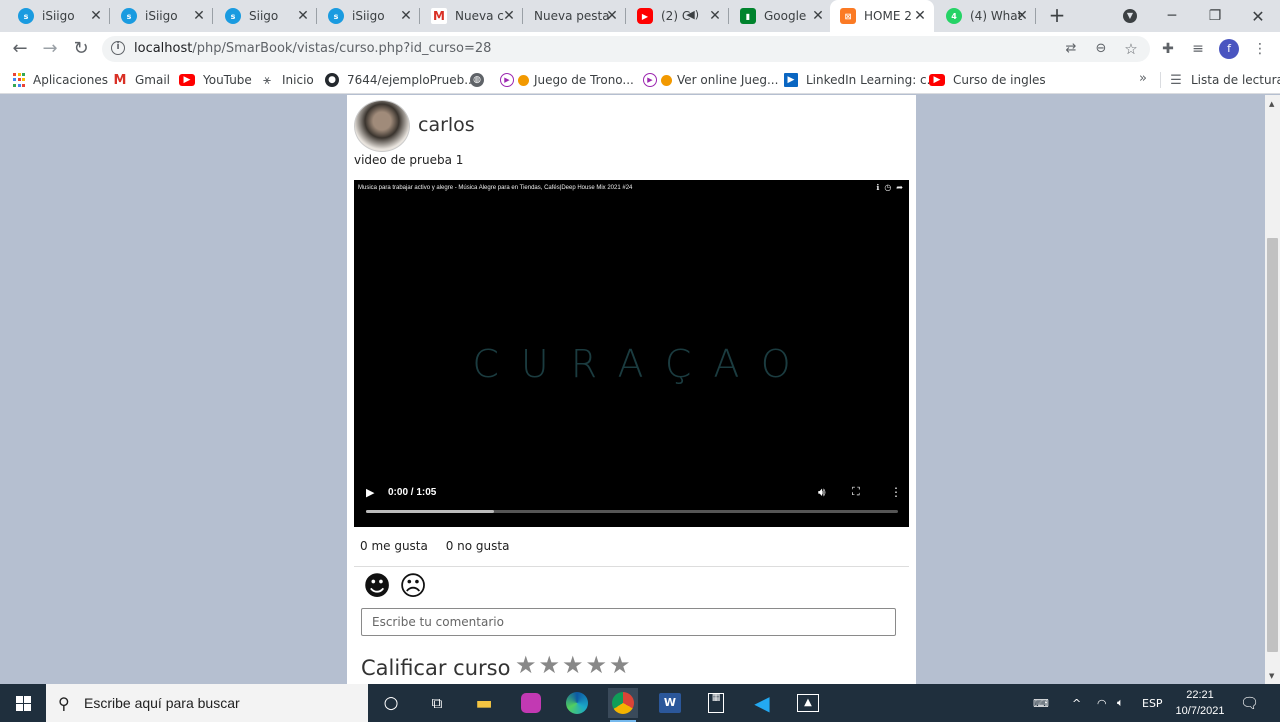 This screenshot has height=722, width=1280. Describe the element at coordinates (287, 80) in the screenshot. I see `bookmark-inicio: ⚹ Inicio` at that location.